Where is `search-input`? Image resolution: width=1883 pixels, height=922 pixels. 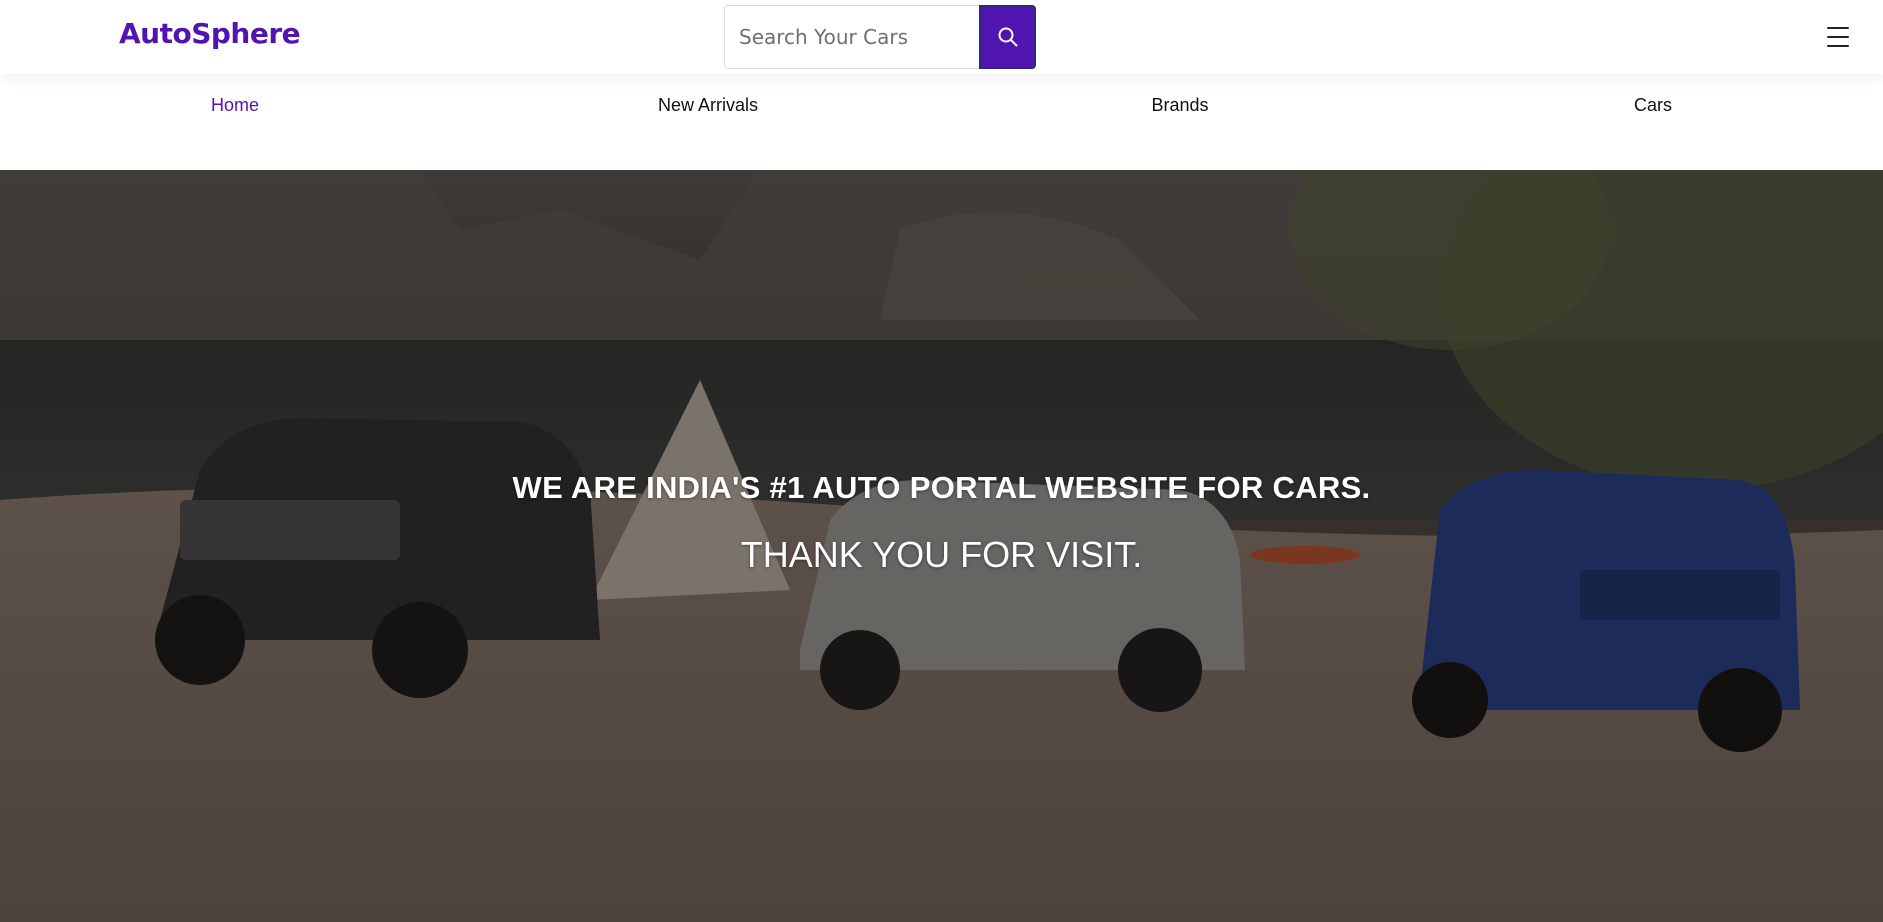 search-input is located at coordinates (852, 37).